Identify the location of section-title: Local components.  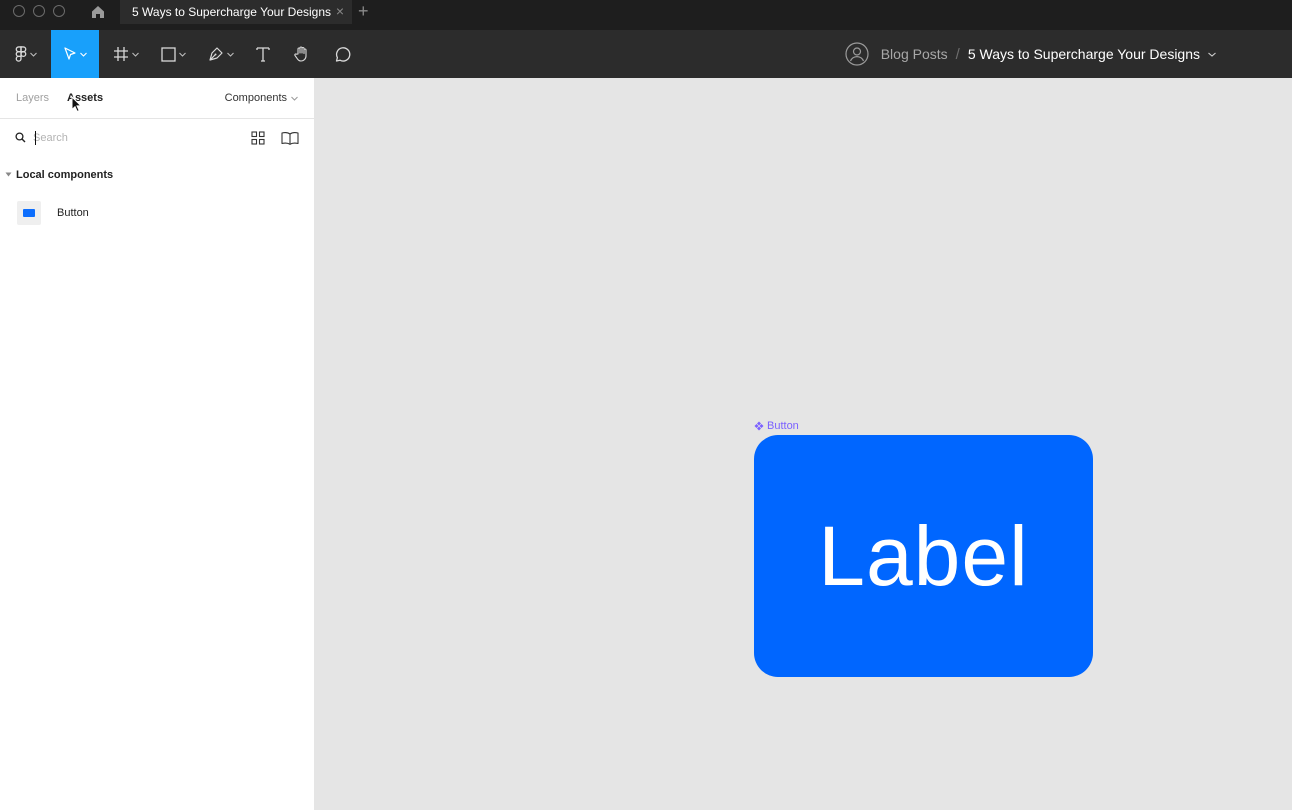
(65, 175).